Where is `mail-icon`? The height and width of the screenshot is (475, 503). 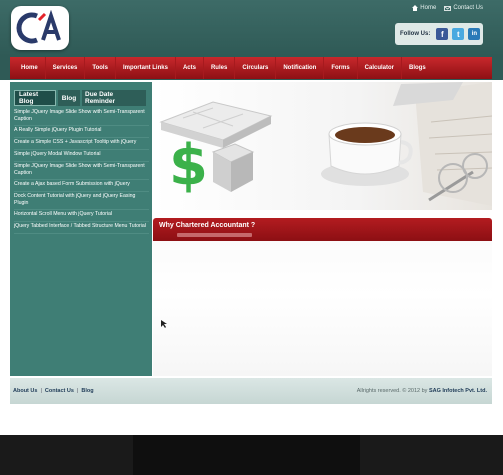
mail-icon is located at coordinates (448, 8).